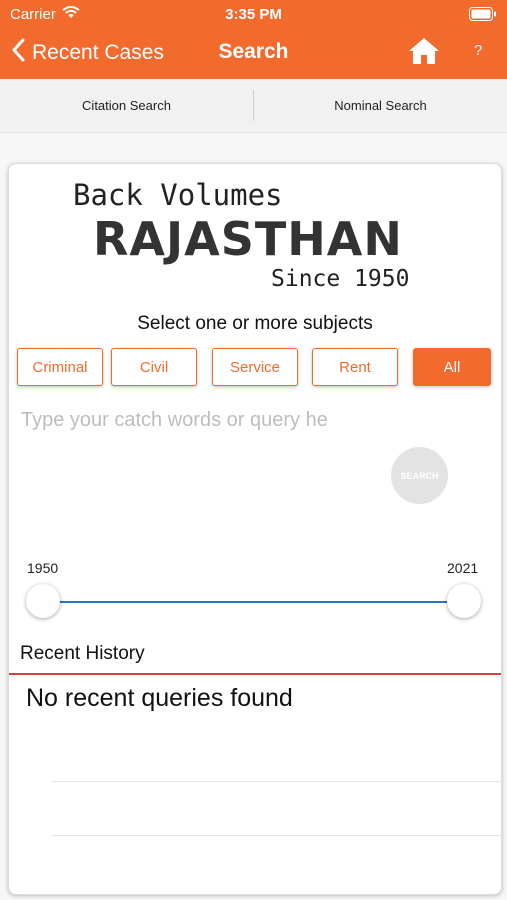 The height and width of the screenshot is (900, 507). I want to click on year-max-label: 2021, so click(463, 568).